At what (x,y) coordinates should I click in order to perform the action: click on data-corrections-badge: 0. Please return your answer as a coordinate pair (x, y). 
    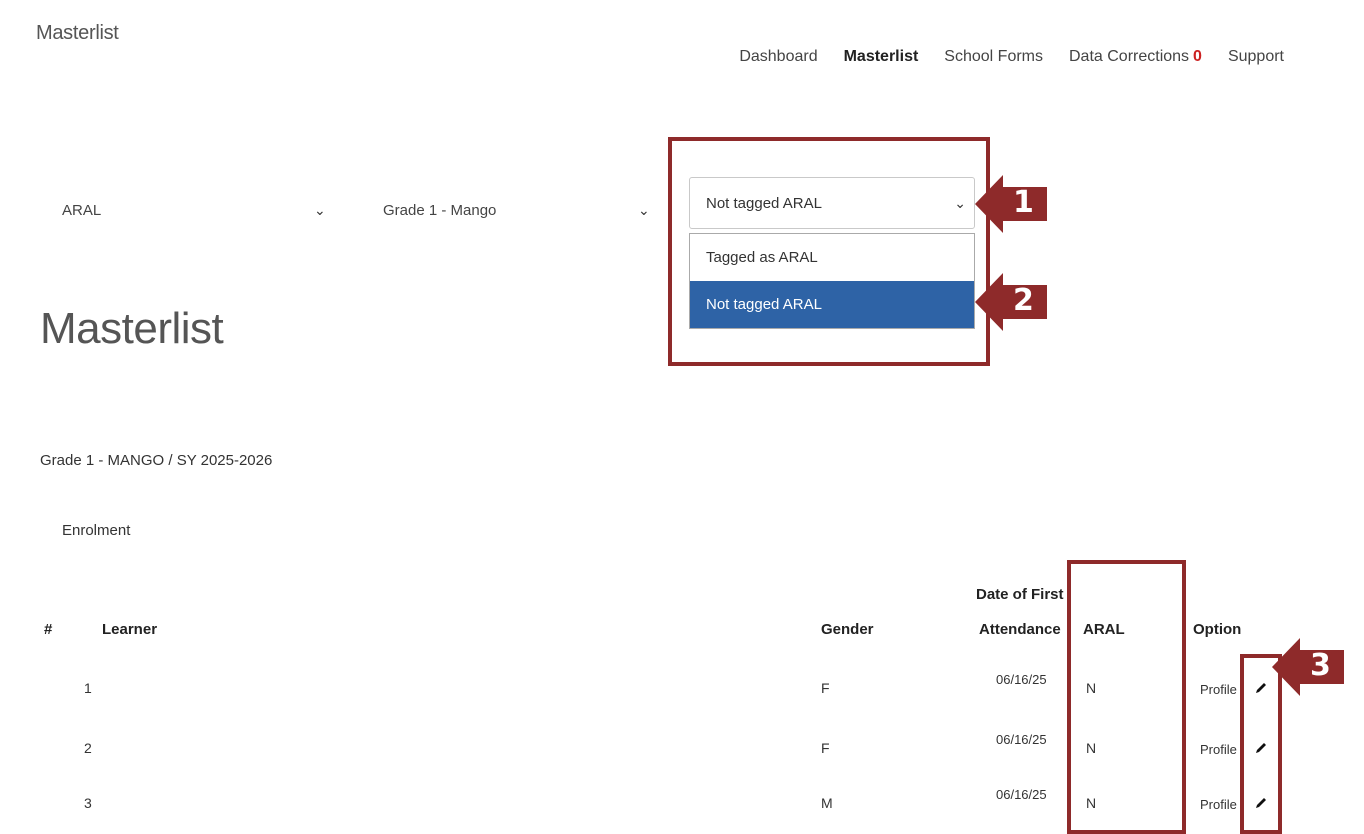
    Looking at the image, I should click on (1197, 56).